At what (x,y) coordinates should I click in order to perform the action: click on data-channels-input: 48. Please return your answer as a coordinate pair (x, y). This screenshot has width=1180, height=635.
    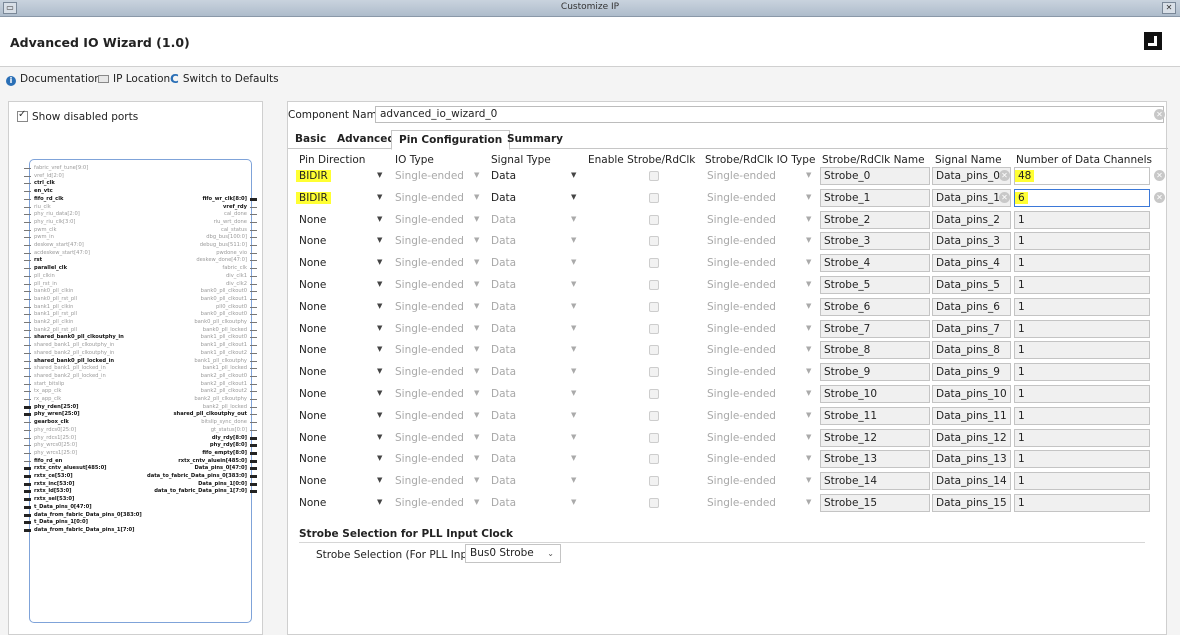
    Looking at the image, I should click on (1082, 176).